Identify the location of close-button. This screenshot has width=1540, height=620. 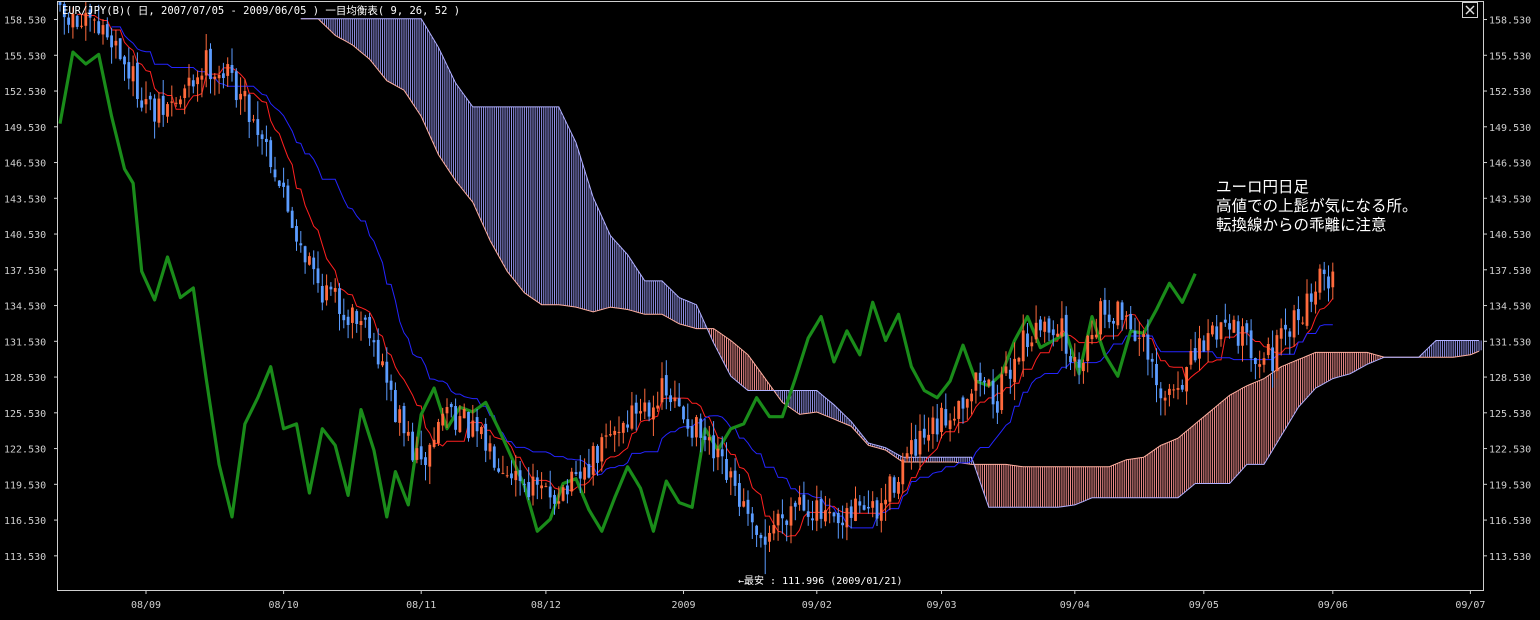
(1470, 10).